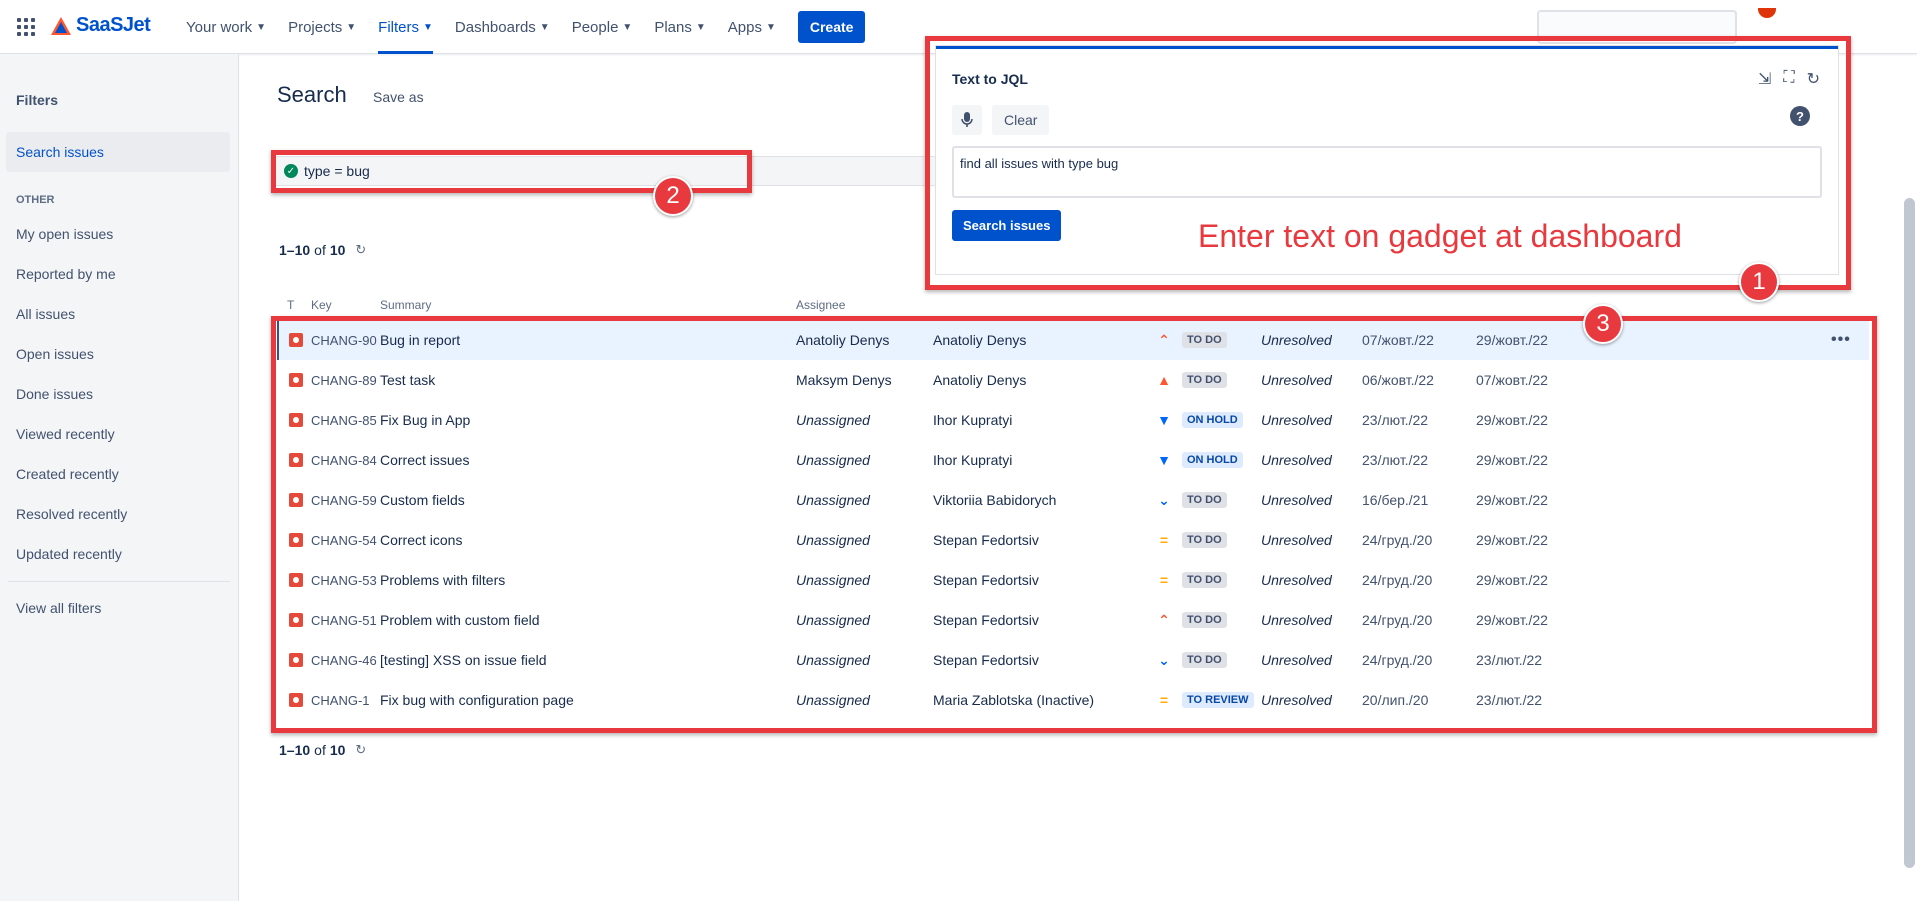 Image resolution: width=1917 pixels, height=901 pixels. What do you see at coordinates (1512, 420) in the screenshot?
I see `issue-updated: 29/жовт./22` at bounding box center [1512, 420].